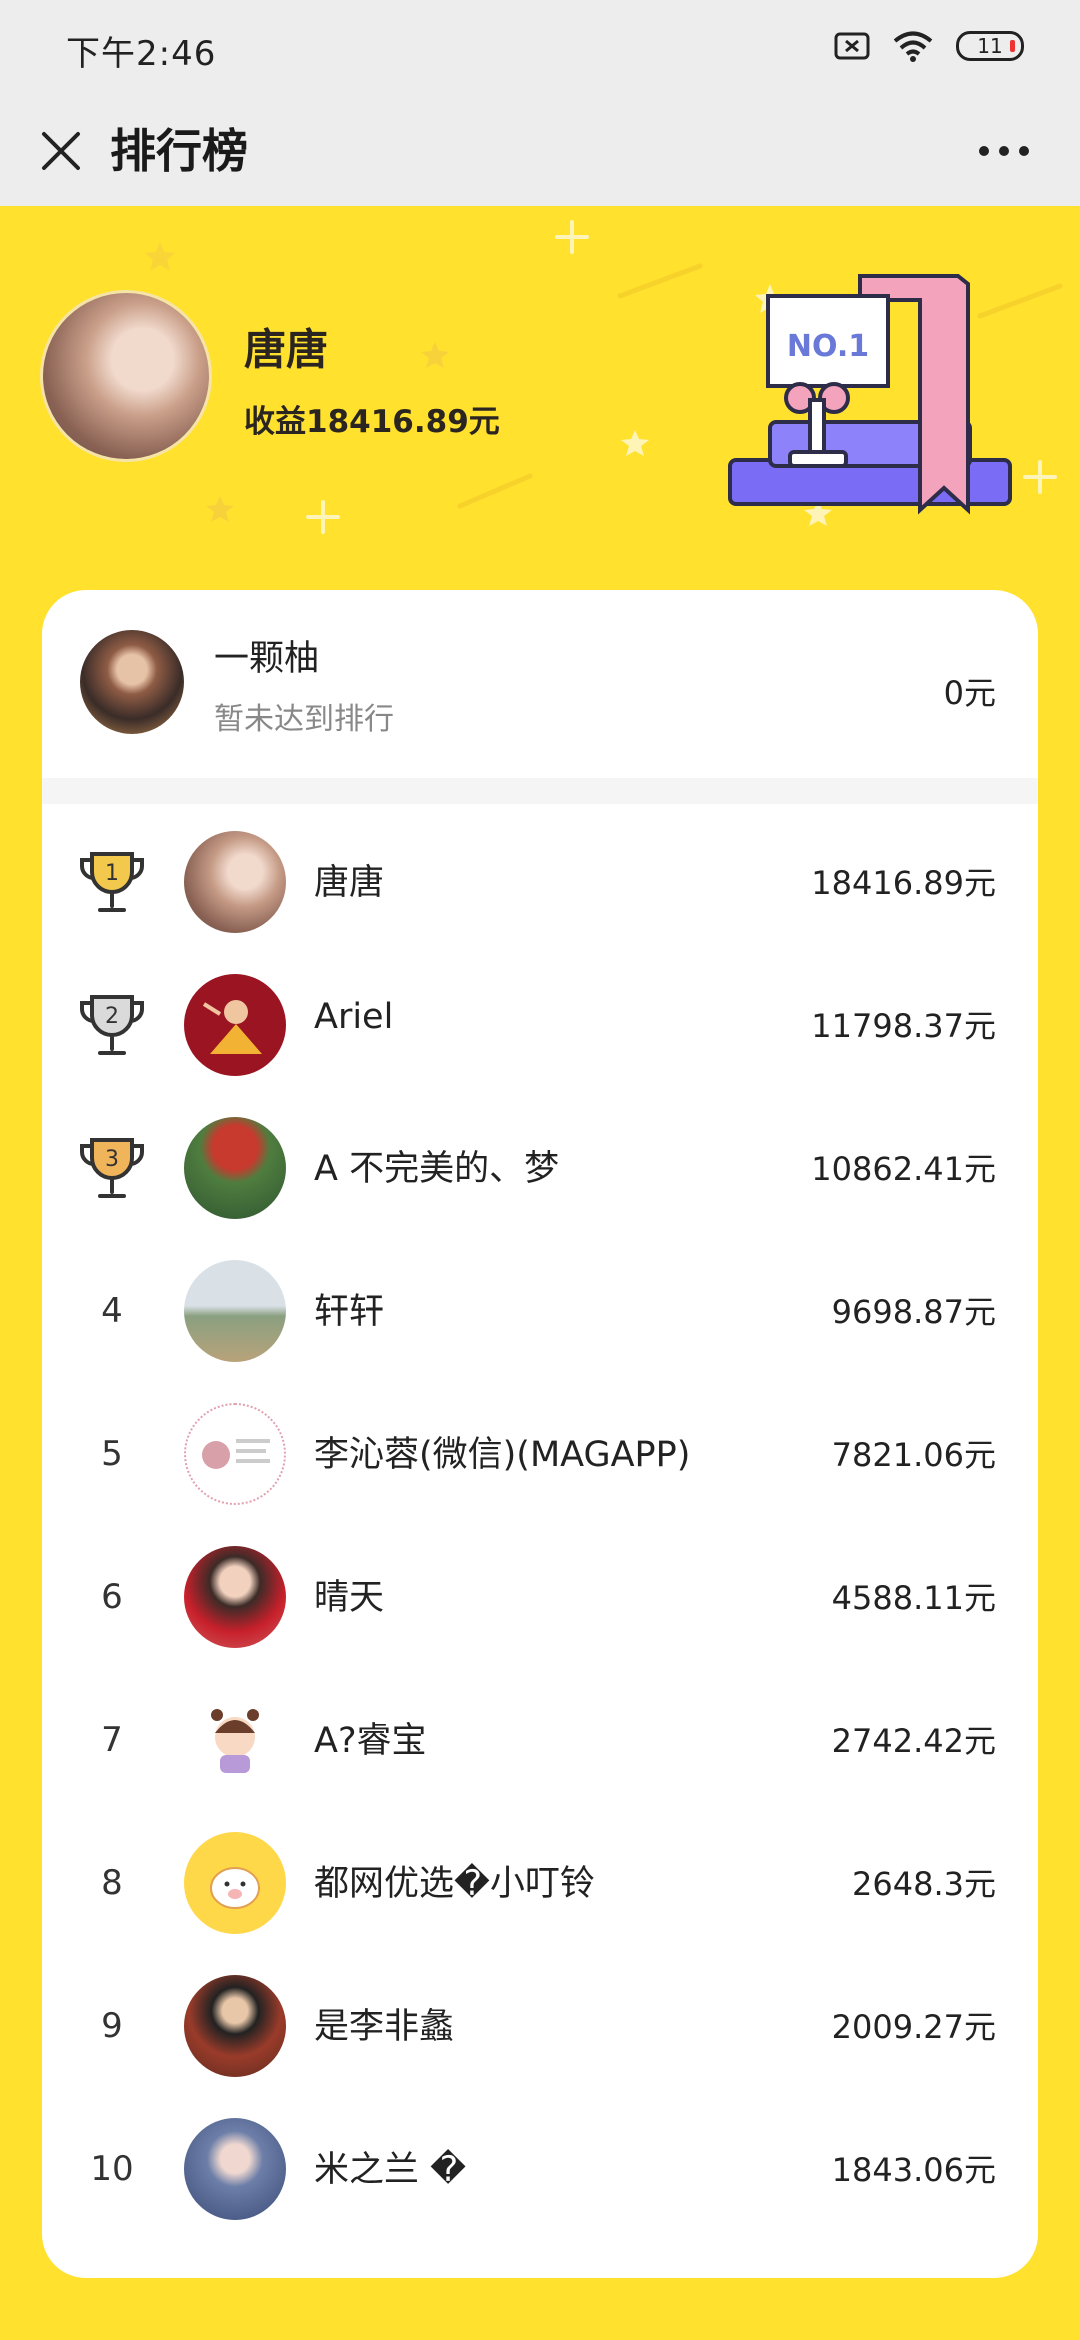 The width and height of the screenshot is (1080, 2340). What do you see at coordinates (540, 1304) in the screenshot?
I see `ranking-row: 4 轩轩 9698.87元` at bounding box center [540, 1304].